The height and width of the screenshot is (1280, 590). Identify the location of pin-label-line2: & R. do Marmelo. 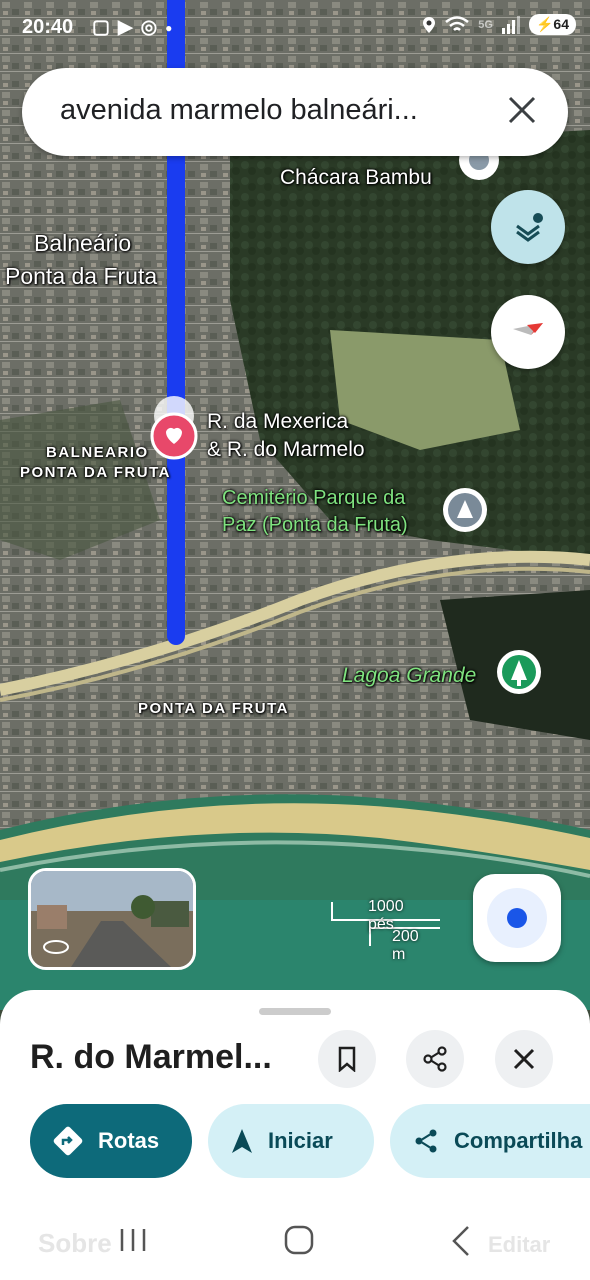
(286, 450).